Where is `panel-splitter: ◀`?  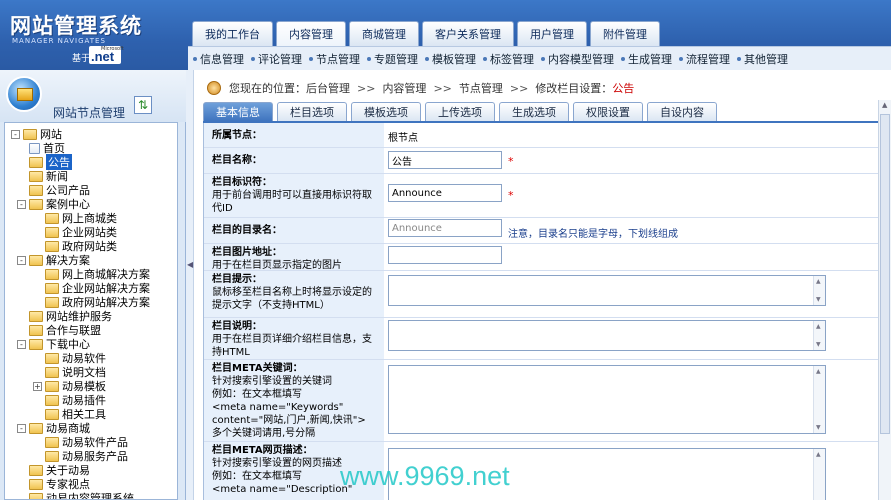 panel-splitter: ◀ is located at coordinates (190, 285).